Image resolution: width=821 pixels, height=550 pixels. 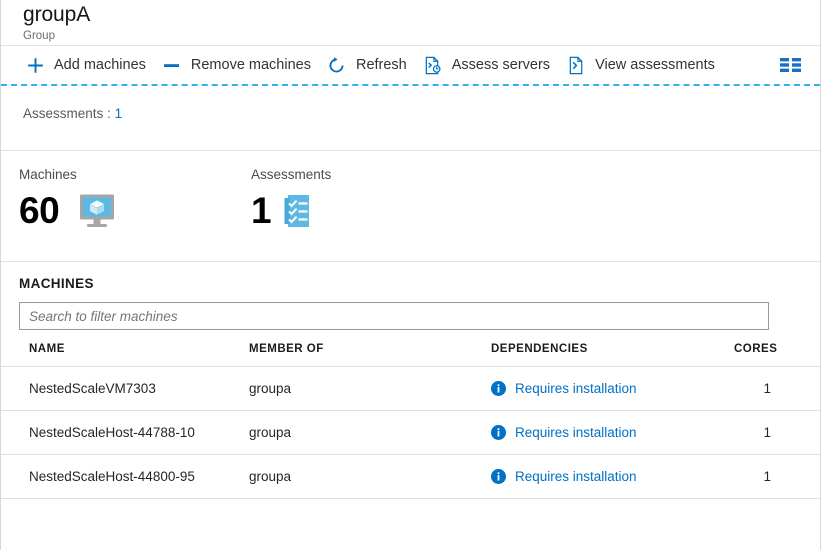 I want to click on machines-section-title: MACHINES, so click(x=56, y=283).